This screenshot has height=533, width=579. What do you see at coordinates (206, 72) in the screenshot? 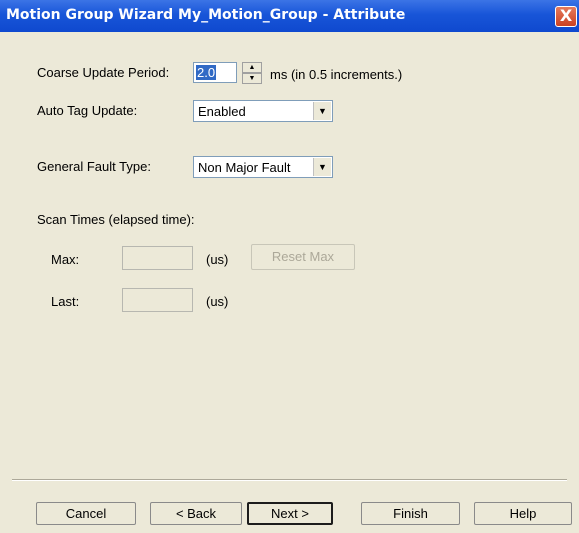
I see `coarse-update-value: 2.0` at bounding box center [206, 72].